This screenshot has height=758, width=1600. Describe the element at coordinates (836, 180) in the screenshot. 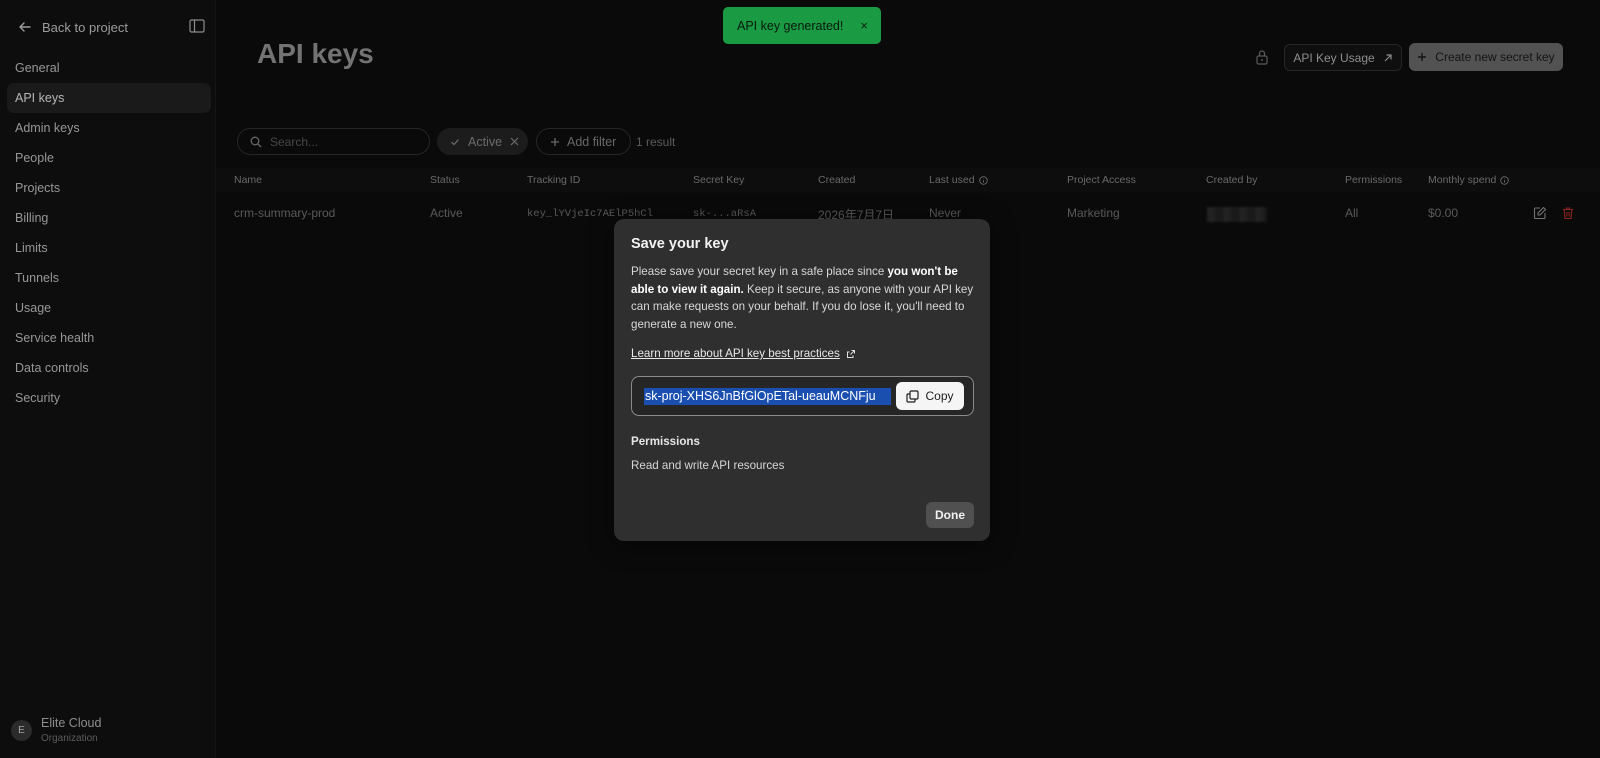

I see `column-header-created: Created` at that location.